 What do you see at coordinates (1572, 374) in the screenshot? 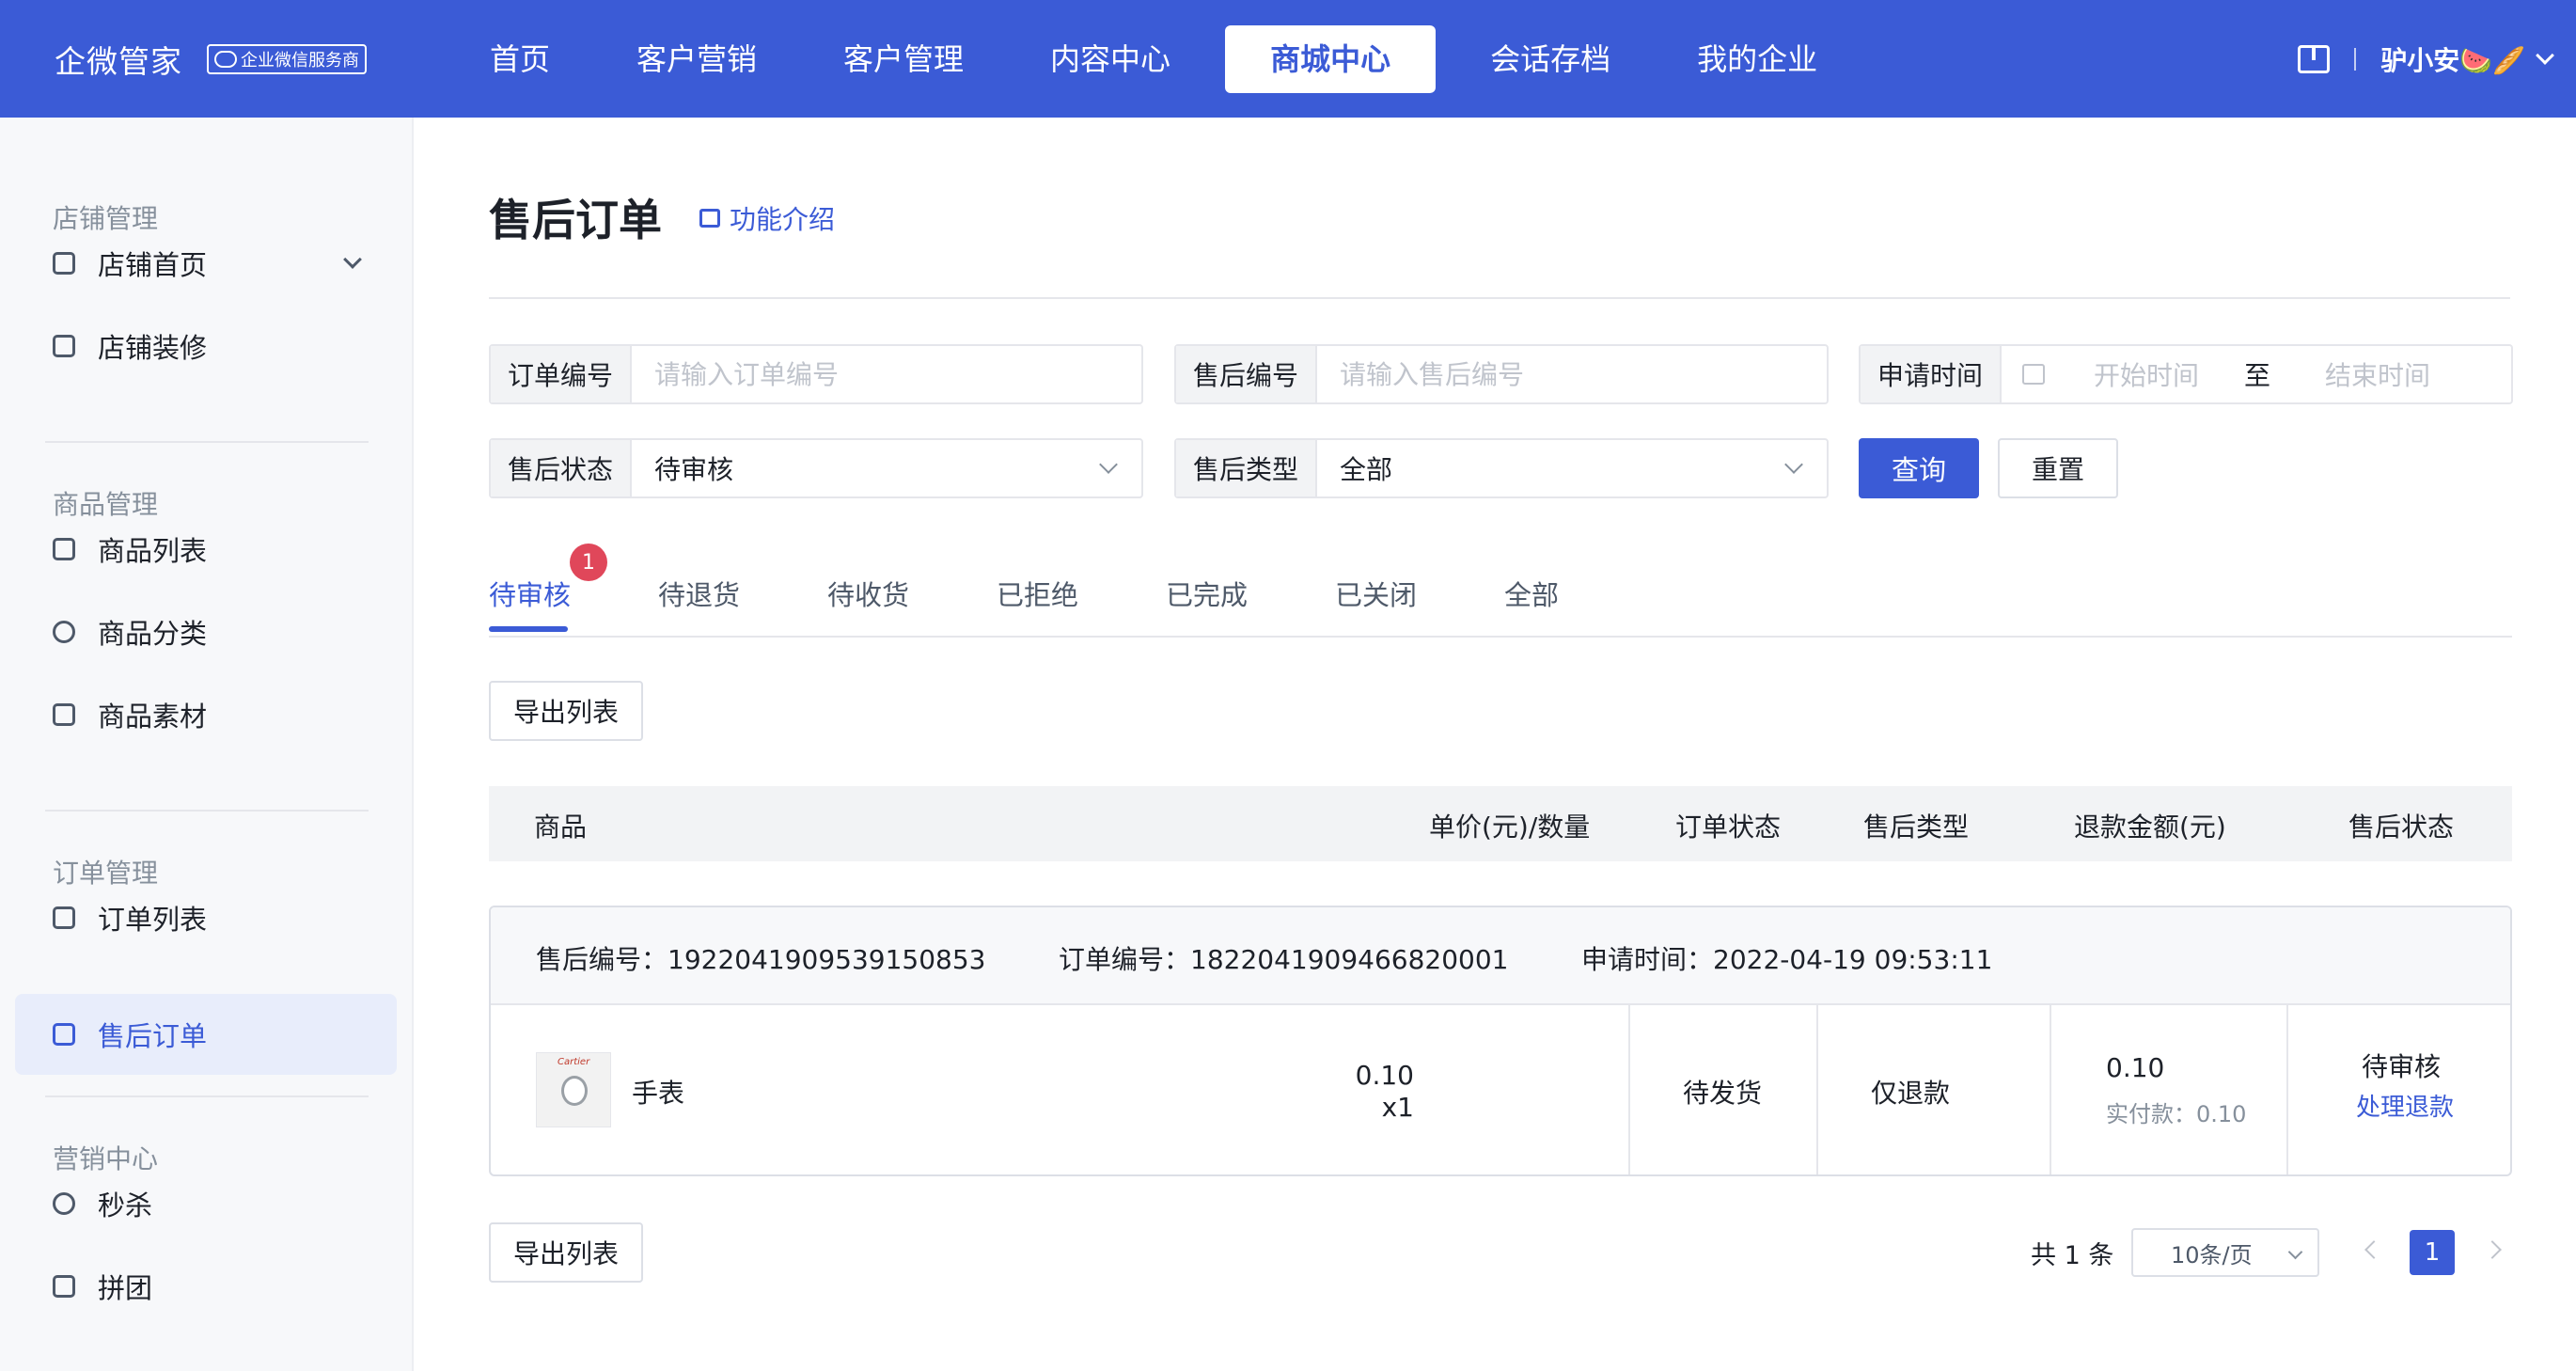
I see `aftersale-no-input` at bounding box center [1572, 374].